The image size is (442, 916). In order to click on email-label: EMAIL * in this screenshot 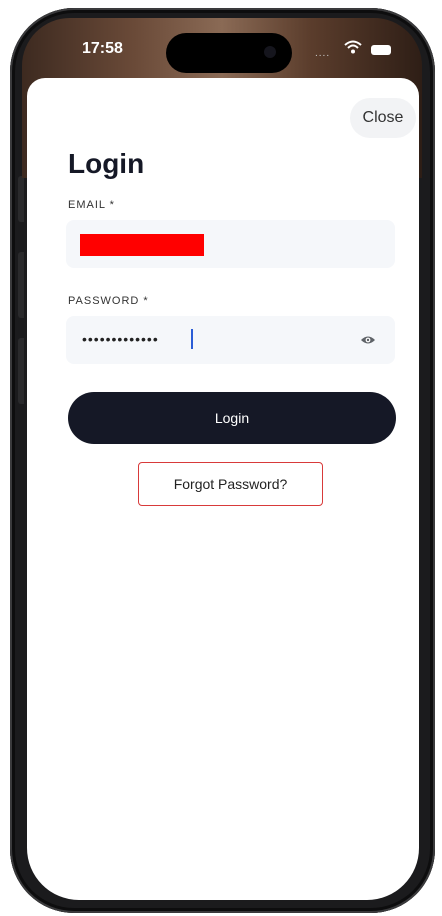, I will do `click(91, 205)`.